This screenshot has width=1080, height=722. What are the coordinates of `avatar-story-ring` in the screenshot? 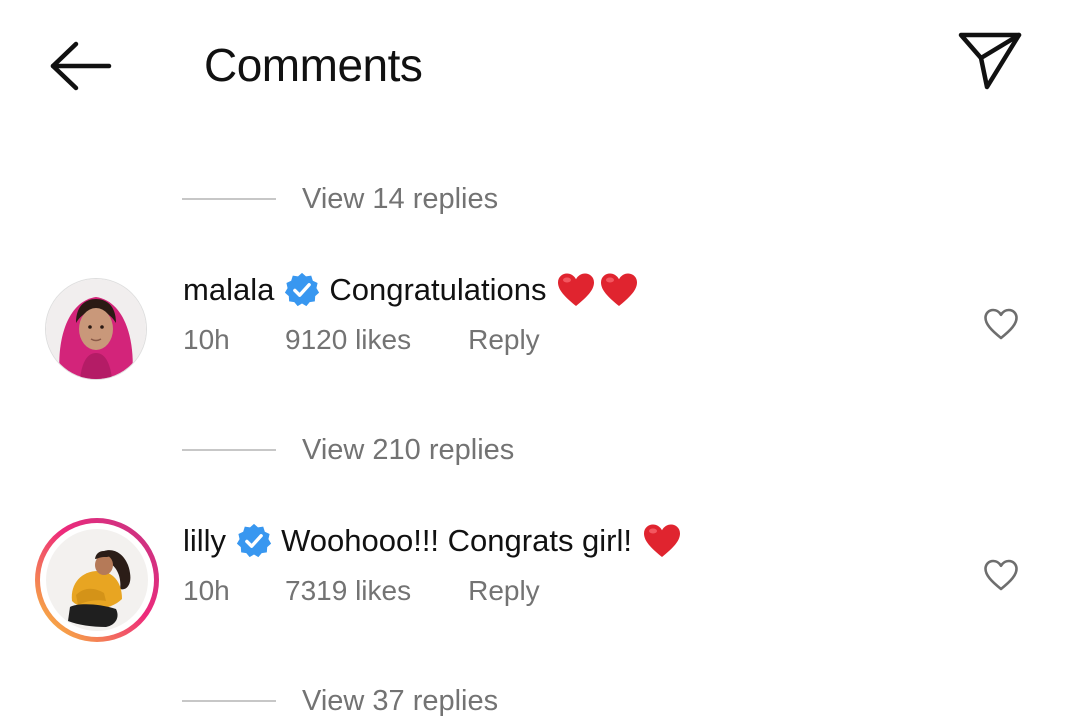 It's located at (97, 580).